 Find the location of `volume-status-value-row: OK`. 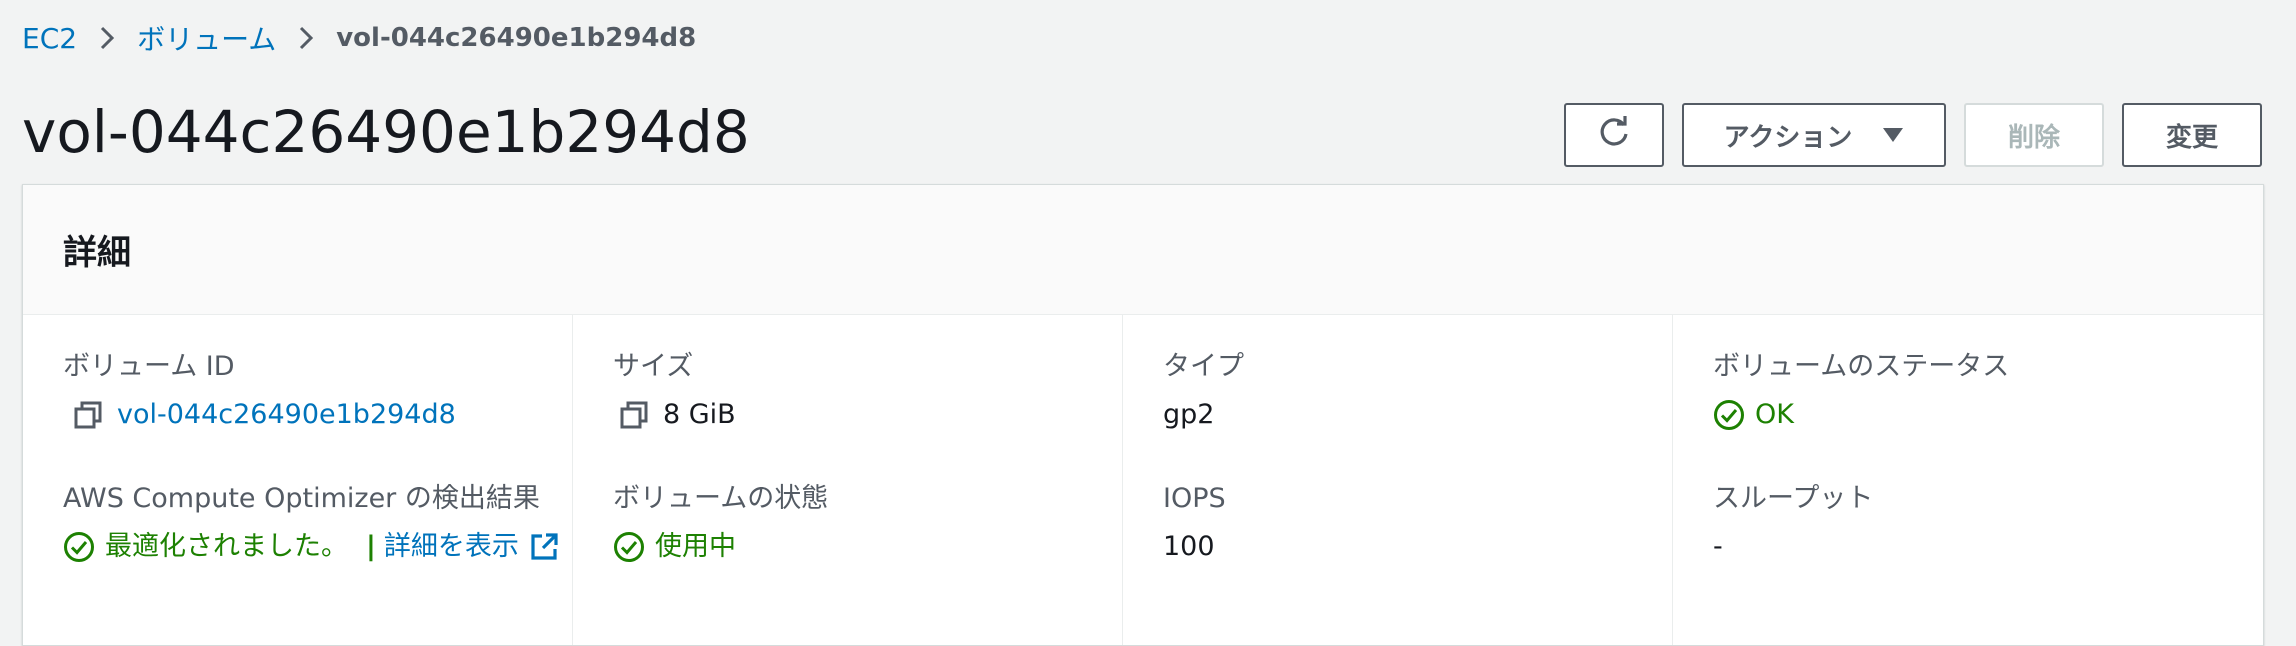

volume-status-value-row: OK is located at coordinates (1988, 415).